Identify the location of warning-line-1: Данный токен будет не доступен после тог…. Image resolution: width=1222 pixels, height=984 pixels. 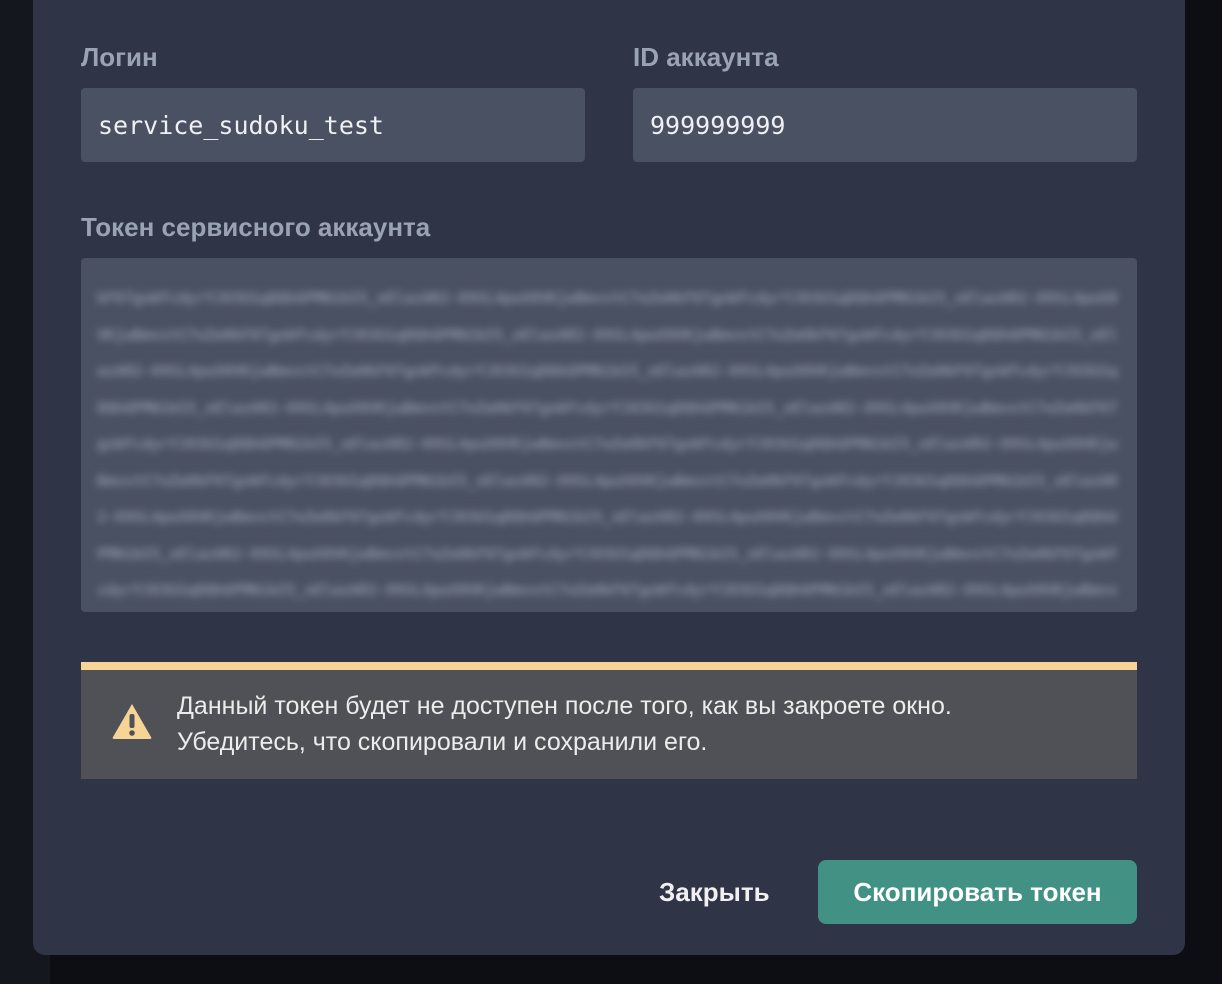
(564, 706).